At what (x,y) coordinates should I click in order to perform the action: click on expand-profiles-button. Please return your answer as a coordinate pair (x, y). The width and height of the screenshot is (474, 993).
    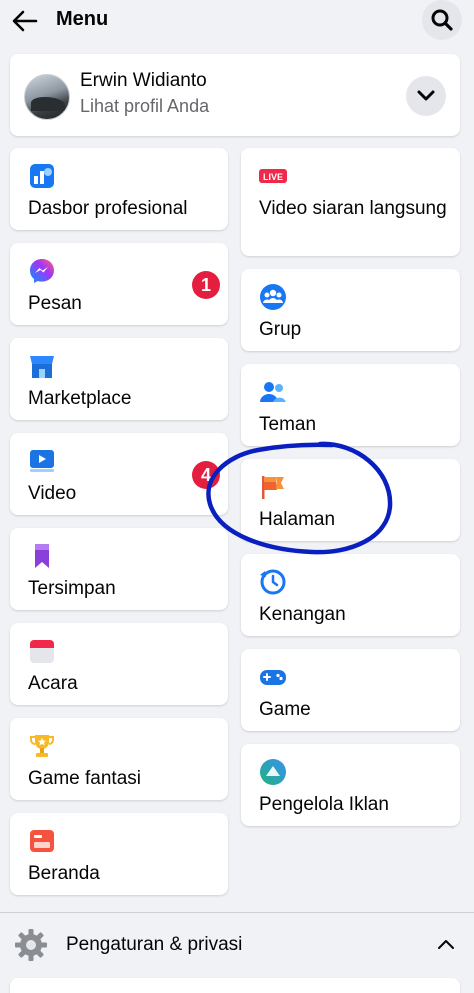
    Looking at the image, I should click on (426, 96).